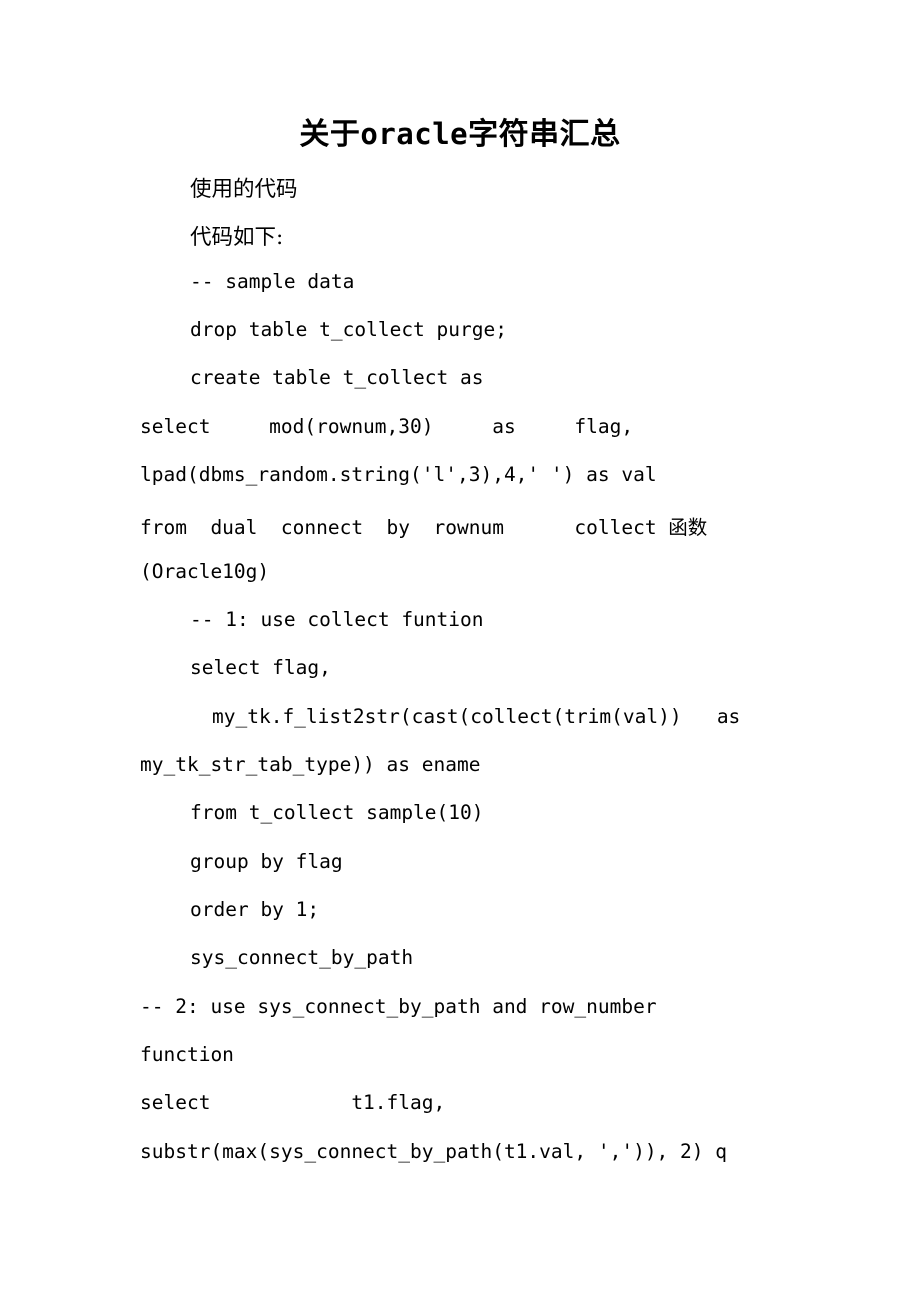 Image resolution: width=920 pixels, height=1302 pixels. I want to click on code-line-mytk-str-tab-type: my_tk_str_tab_type)) as ename, so click(310, 764).